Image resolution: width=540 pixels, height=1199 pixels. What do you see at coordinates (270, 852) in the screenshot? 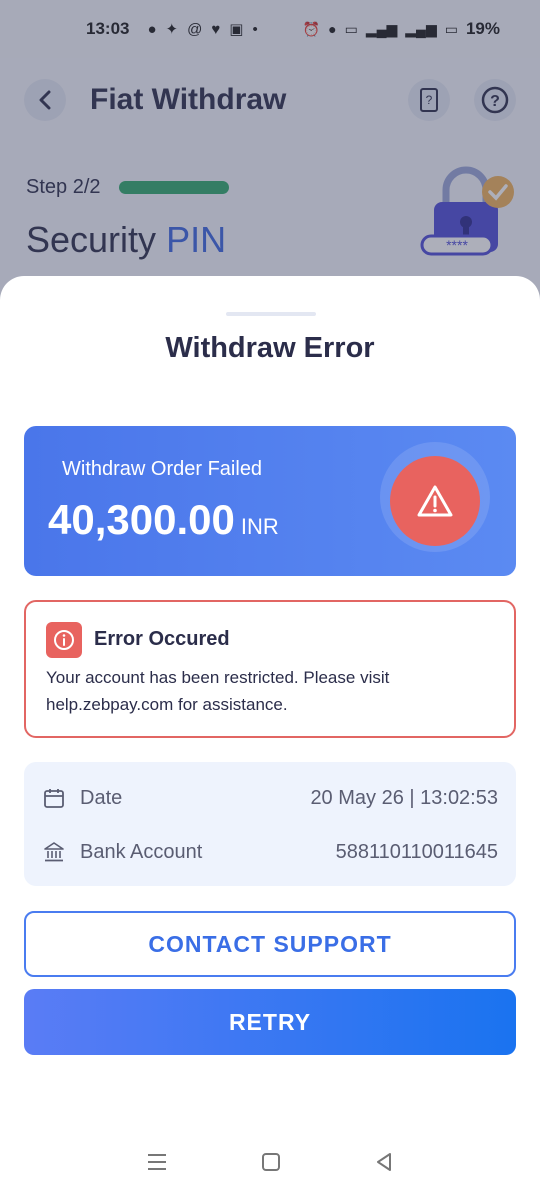
I see `detail-row-bank-account: Bank Account 588110110011645` at bounding box center [270, 852].